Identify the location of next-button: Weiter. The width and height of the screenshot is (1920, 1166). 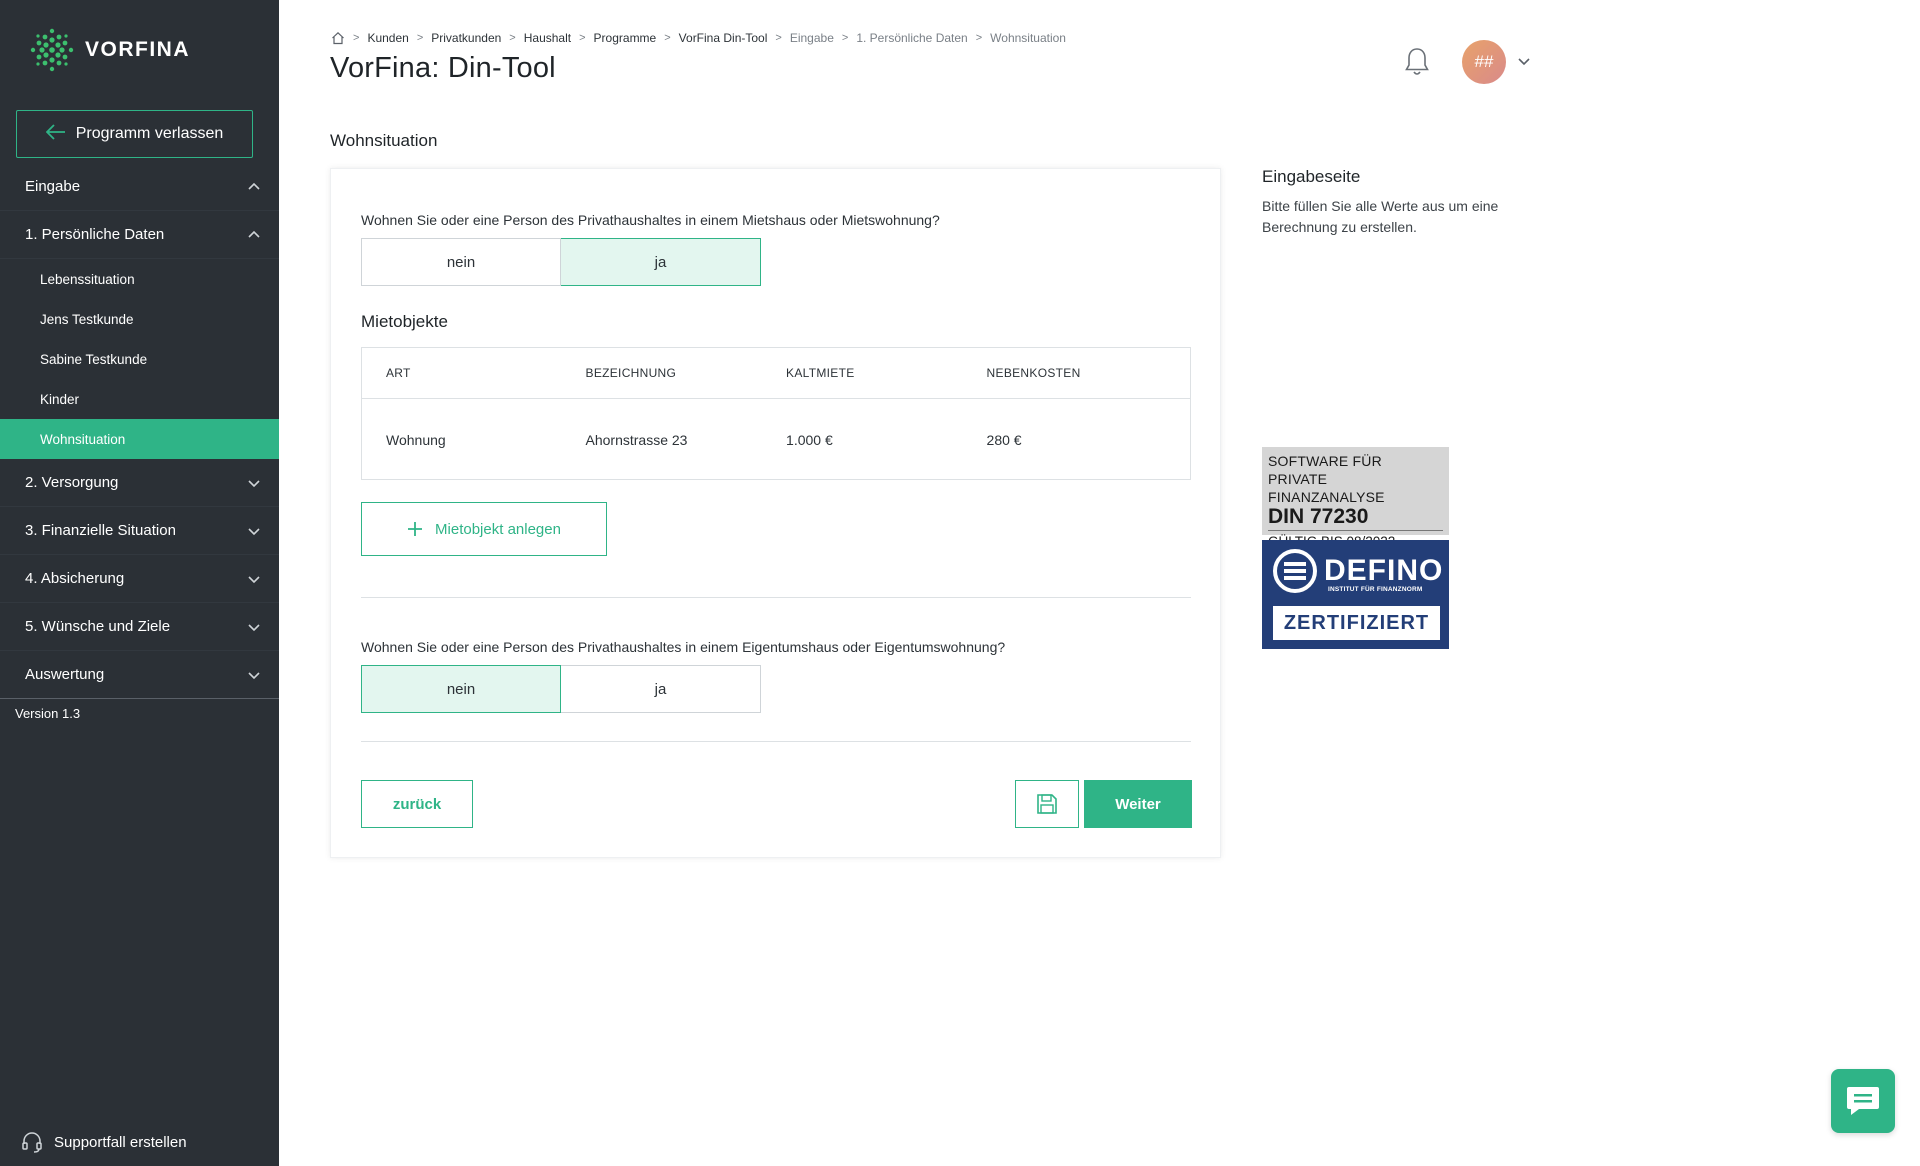
(1138, 804).